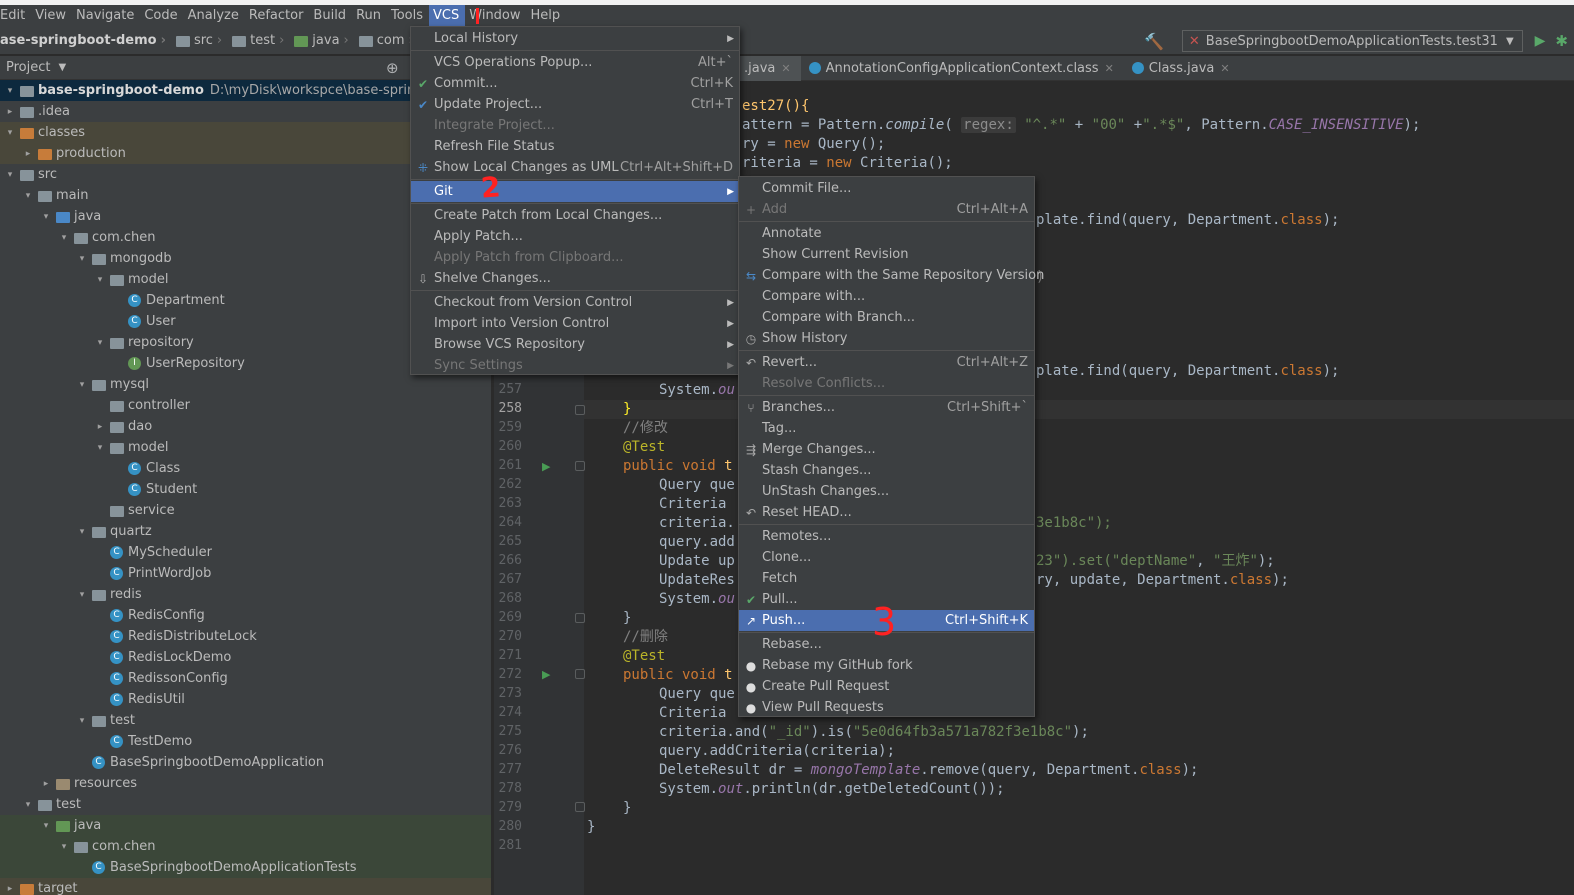 The image size is (1574, 895). Describe the element at coordinates (575, 191) in the screenshot. I see `menu-item-git: Git ▶` at that location.